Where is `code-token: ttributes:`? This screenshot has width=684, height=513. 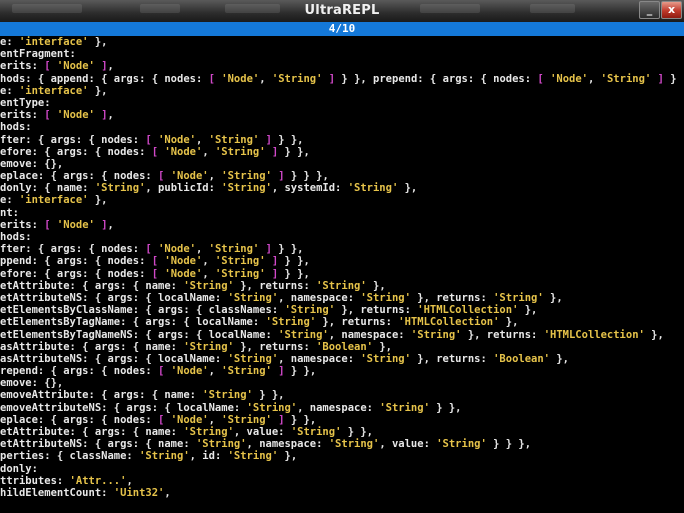
code-token: ttributes: is located at coordinates (35, 480).